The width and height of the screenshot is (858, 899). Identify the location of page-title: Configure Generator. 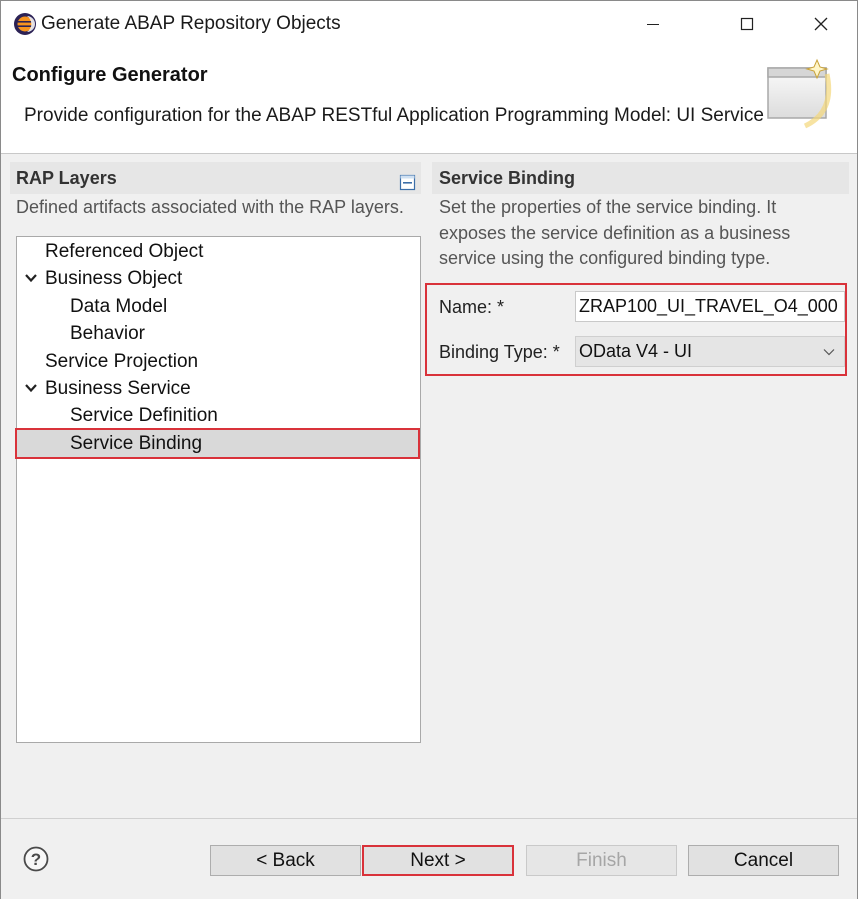
(110, 75).